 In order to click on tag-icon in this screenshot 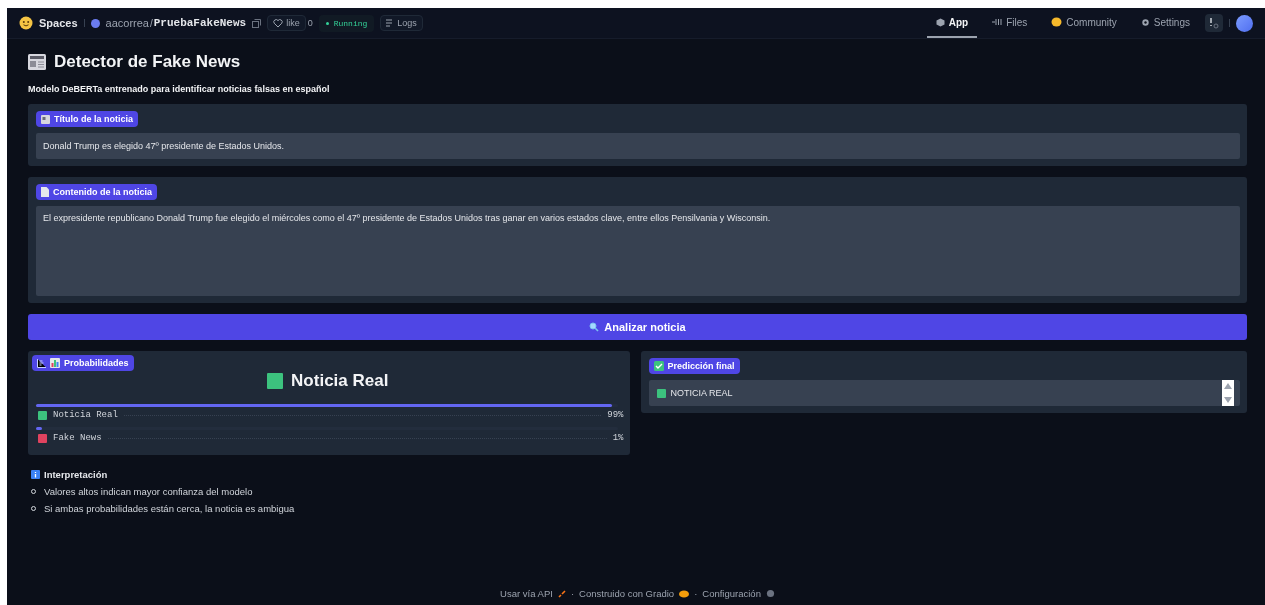, I will do `click(45, 119)`.